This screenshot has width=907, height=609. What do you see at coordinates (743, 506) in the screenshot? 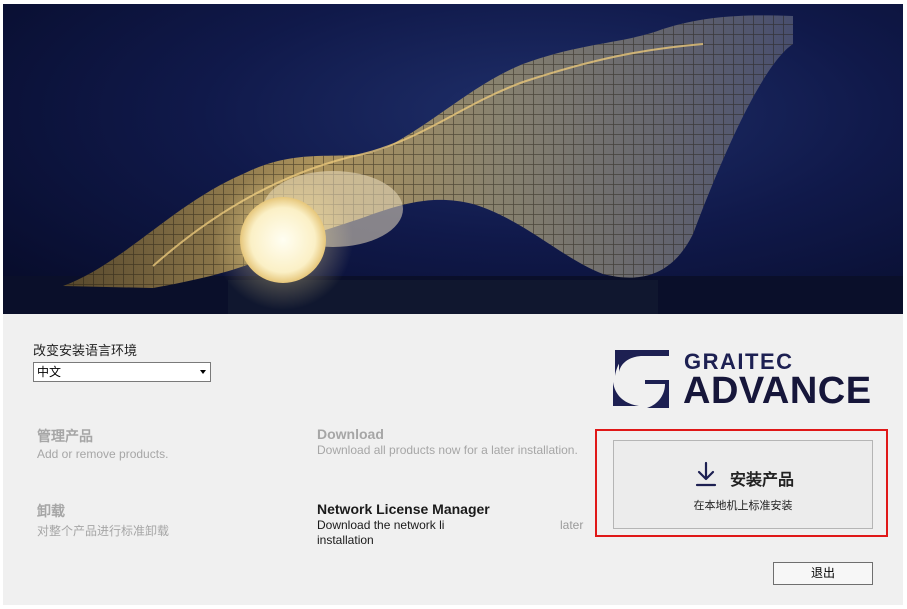
I see `install-product-subtitle: 在本地机上标准安装` at bounding box center [743, 506].